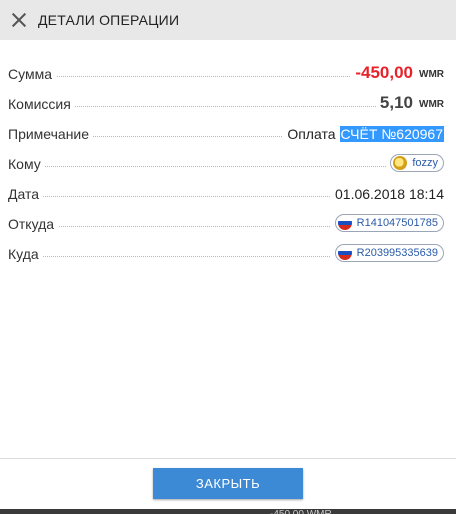 Image resolution: width=456 pixels, height=514 pixels. What do you see at coordinates (397, 253) in the screenshot?
I see `destination-purse-number: R203995335639` at bounding box center [397, 253].